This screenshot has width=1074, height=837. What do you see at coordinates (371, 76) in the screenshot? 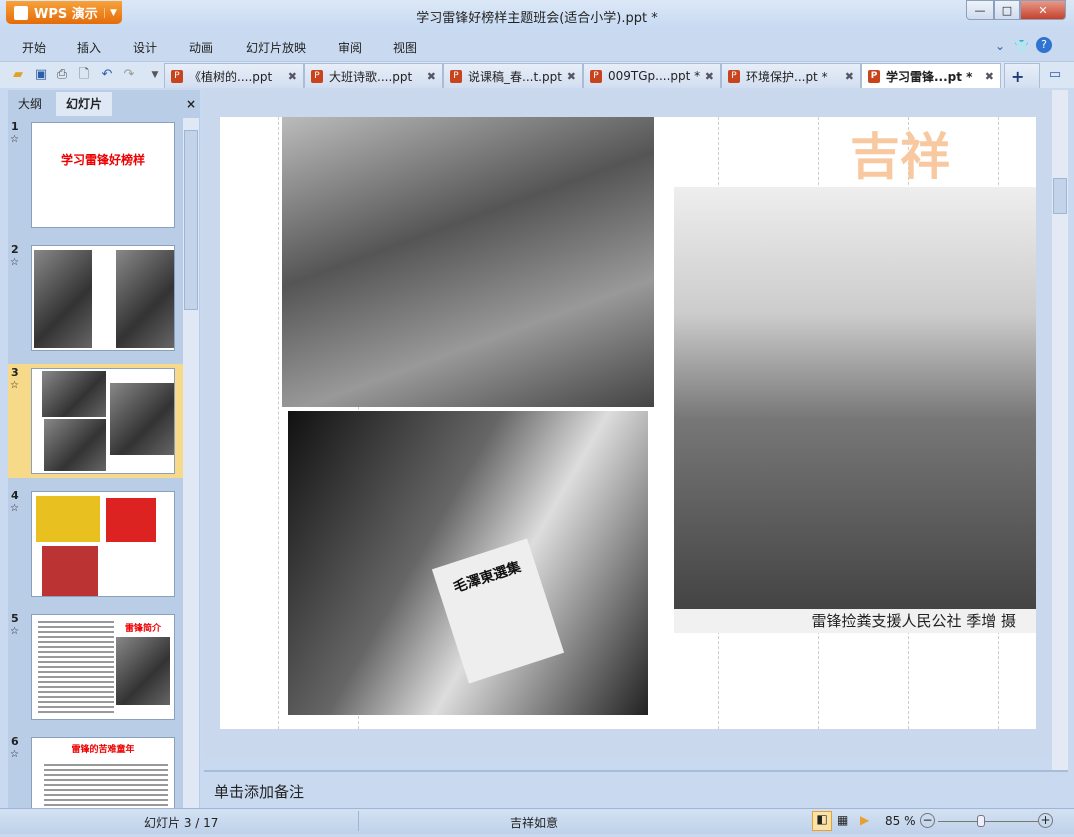
I see `tab-label: 大班诗歌....ppt` at bounding box center [371, 76].